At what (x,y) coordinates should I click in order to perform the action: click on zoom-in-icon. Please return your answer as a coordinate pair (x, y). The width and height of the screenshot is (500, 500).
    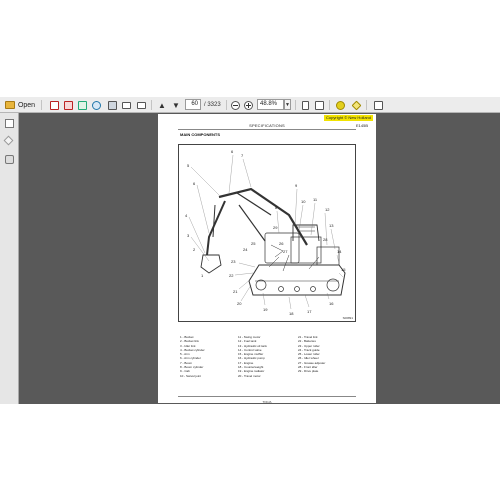
    Looking at the image, I should click on (248, 105).